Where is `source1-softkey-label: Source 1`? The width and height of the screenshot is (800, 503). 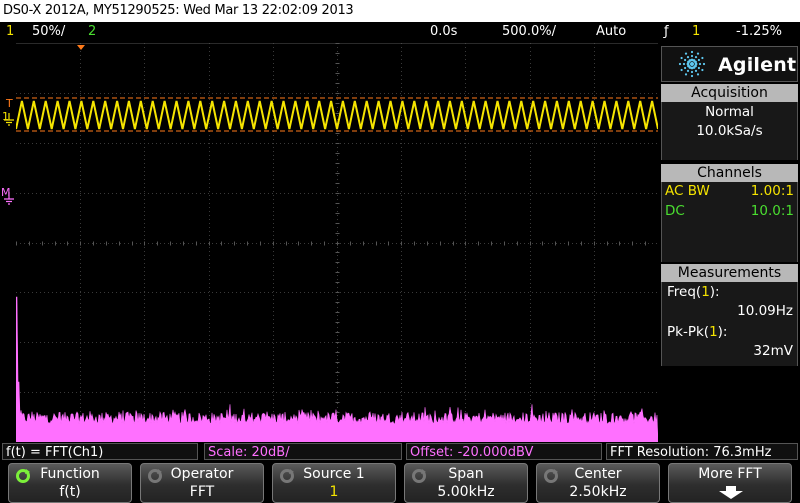
source1-softkey-label: Source 1 is located at coordinates (334, 474).